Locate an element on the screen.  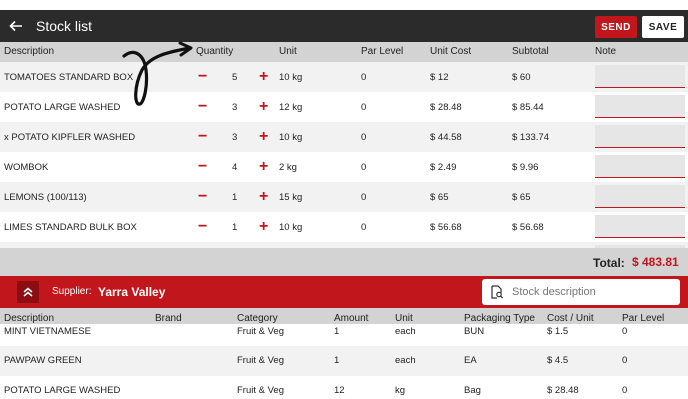
supplier-label: Supplier: is located at coordinates (72, 291).